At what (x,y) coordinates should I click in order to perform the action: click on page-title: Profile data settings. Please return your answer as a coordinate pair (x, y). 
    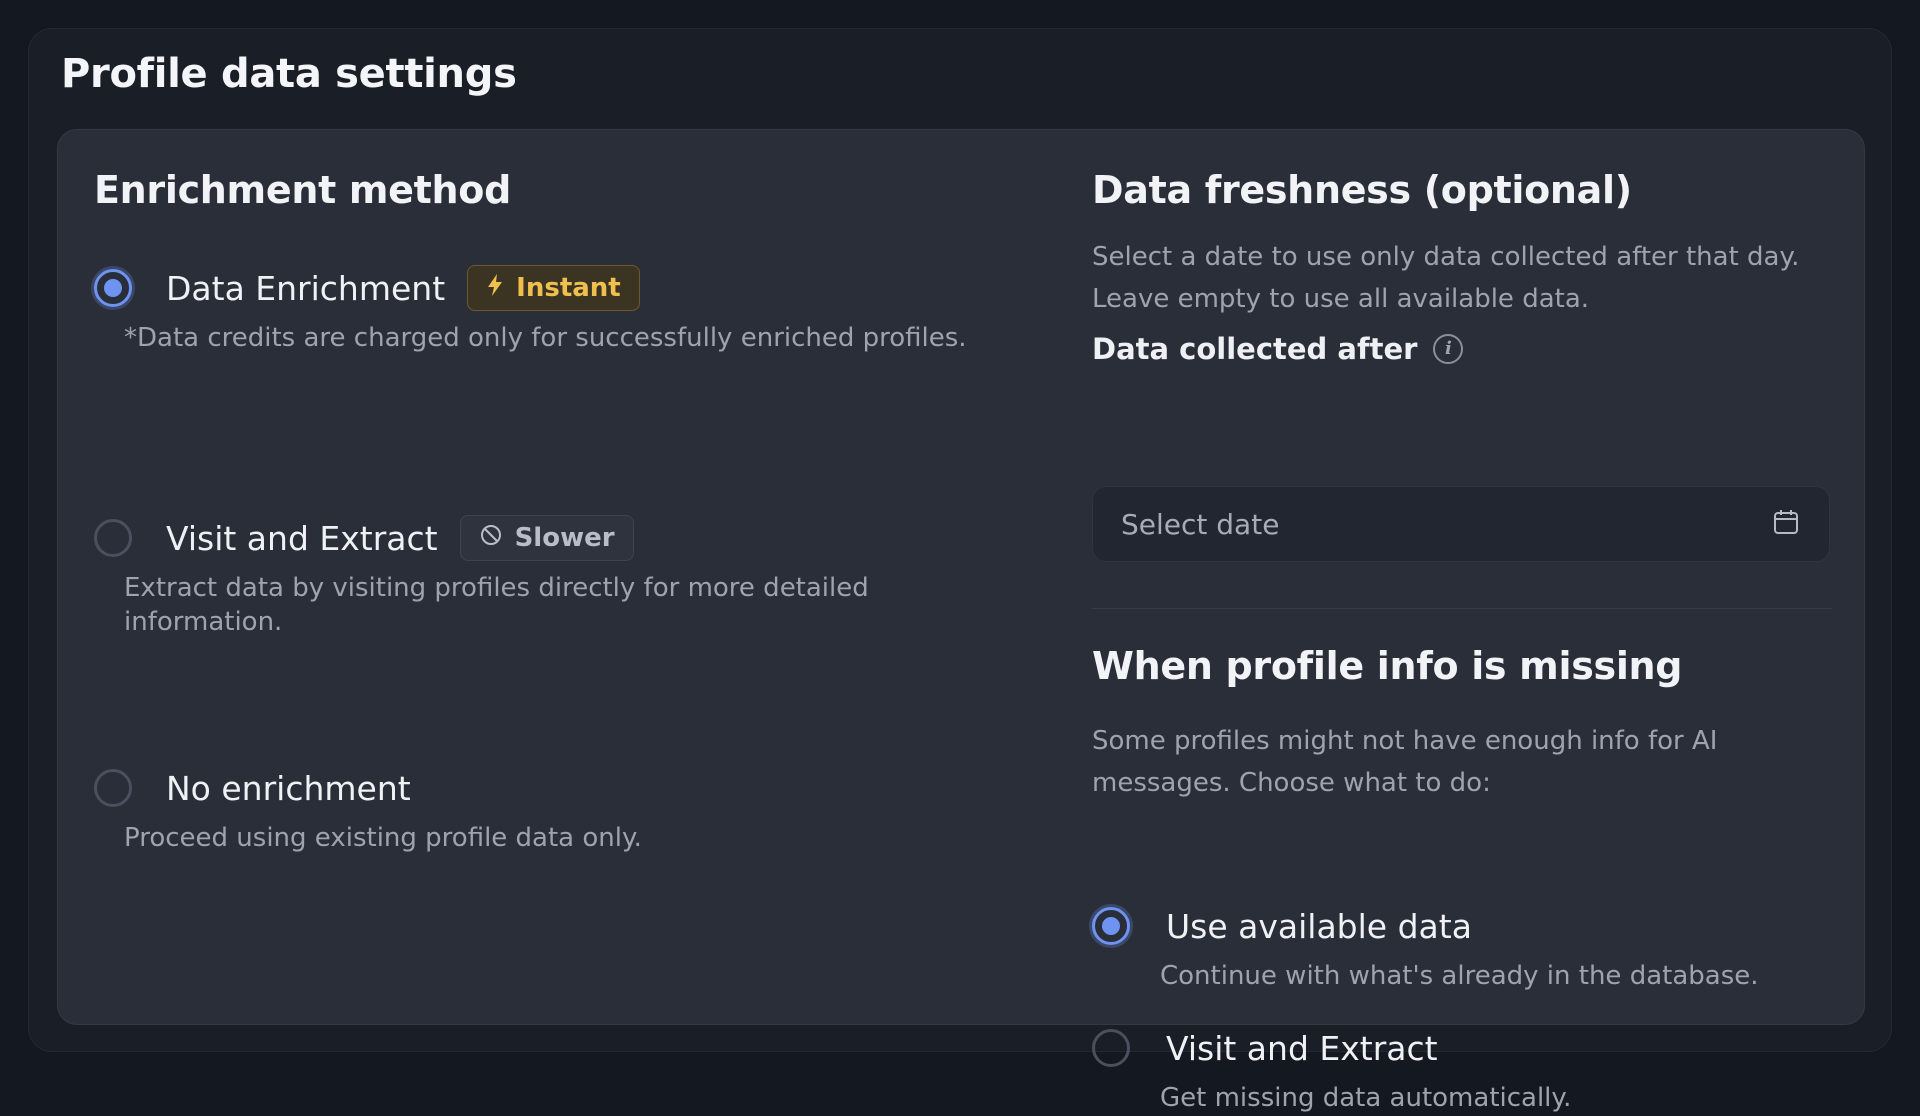
    Looking at the image, I should click on (289, 74).